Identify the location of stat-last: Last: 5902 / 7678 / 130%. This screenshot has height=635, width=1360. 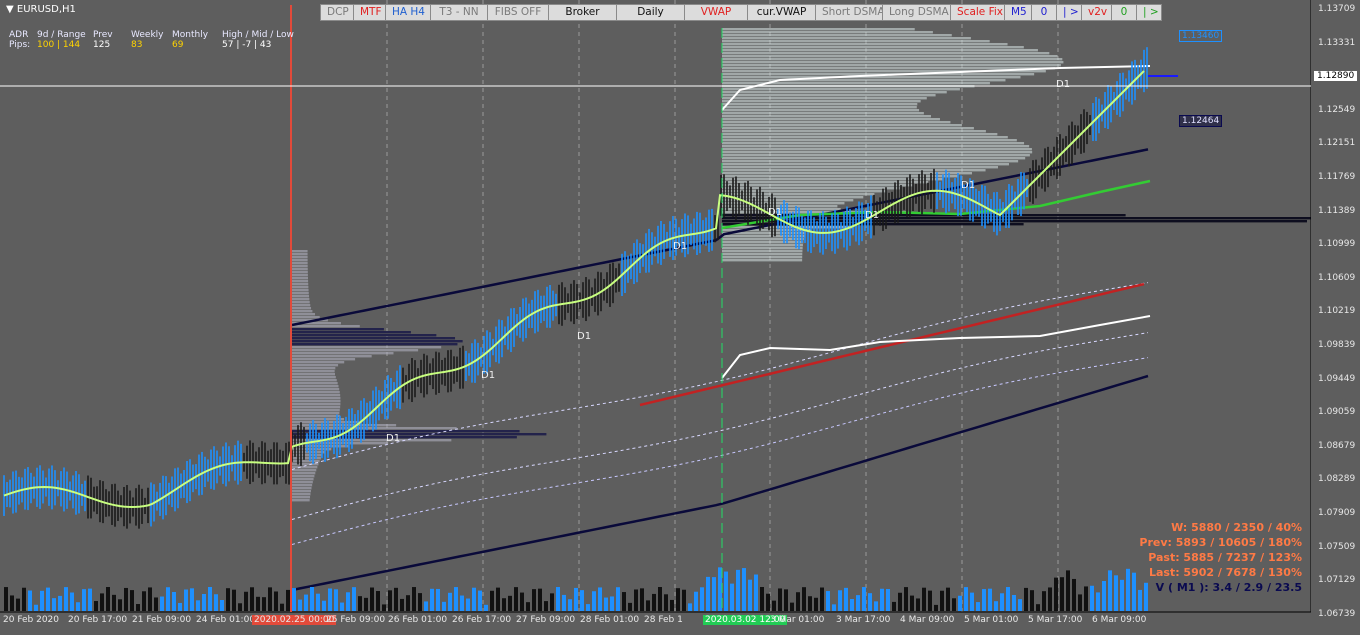
(1225, 572).